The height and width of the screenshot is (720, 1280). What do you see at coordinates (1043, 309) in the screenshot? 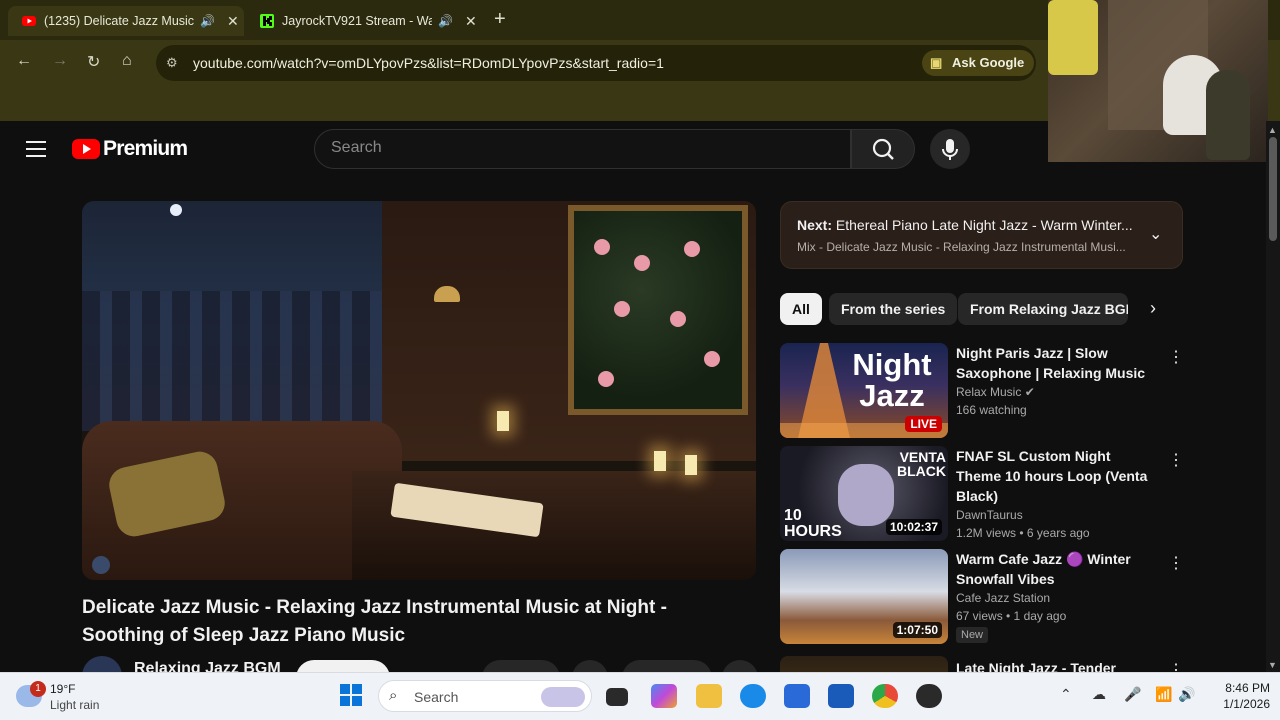
I see `chip-from-channel: From Relaxing Jazz BGM` at bounding box center [1043, 309].